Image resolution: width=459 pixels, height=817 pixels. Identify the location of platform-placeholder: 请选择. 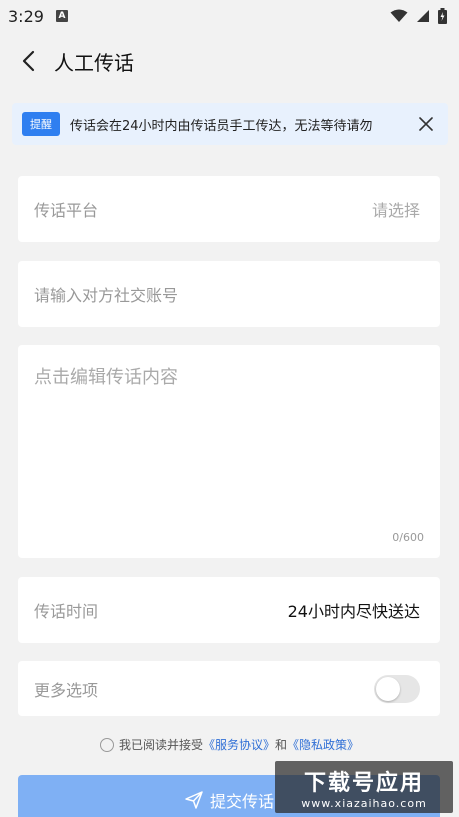
(395, 210).